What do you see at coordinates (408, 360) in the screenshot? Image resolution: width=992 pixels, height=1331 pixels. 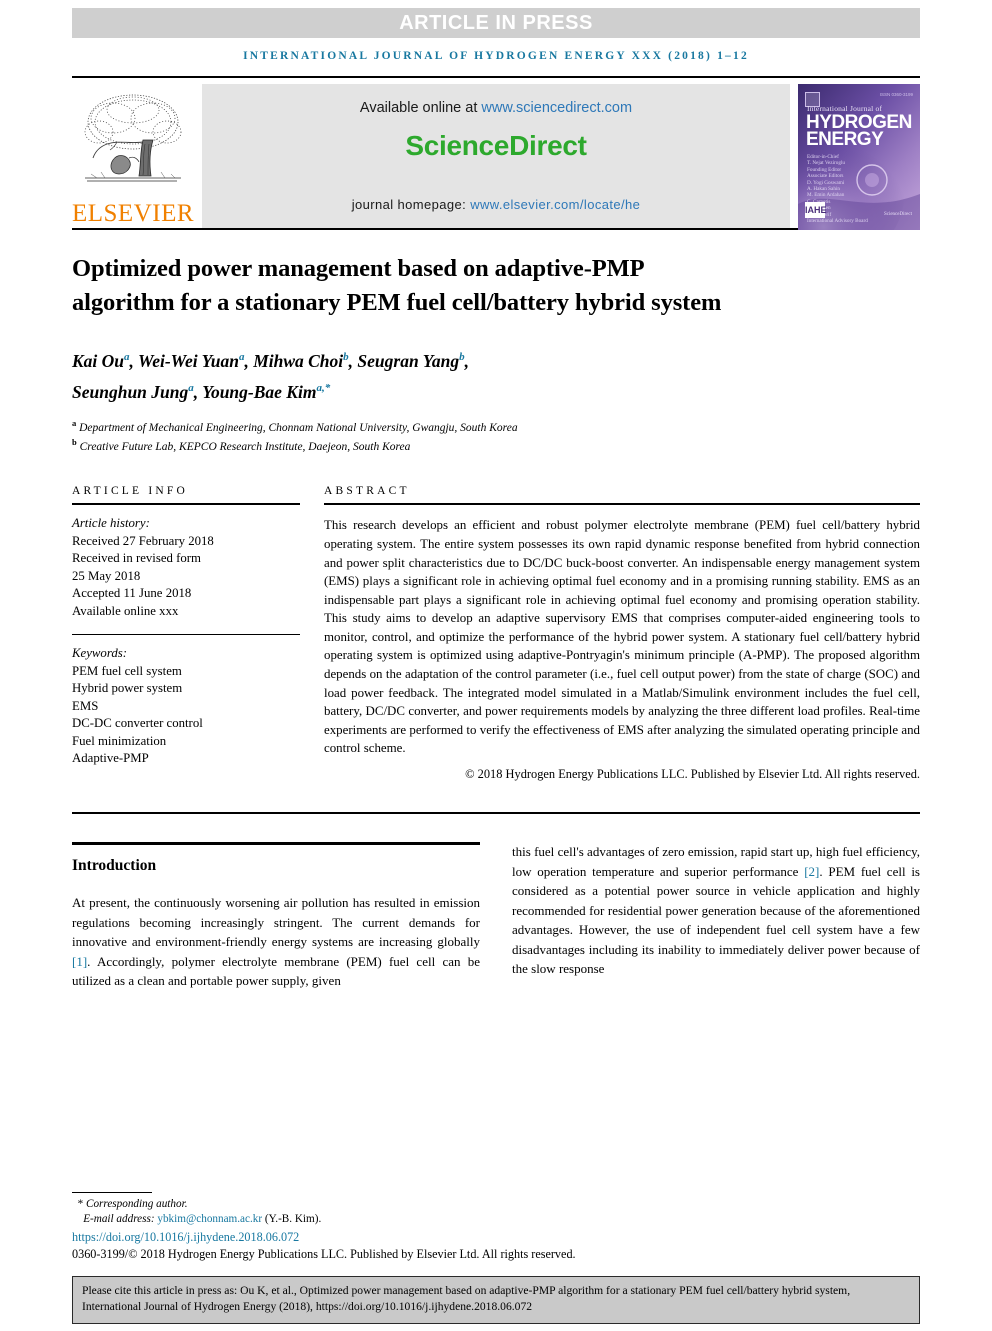 I see `author-name: Seugran Yang` at bounding box center [408, 360].